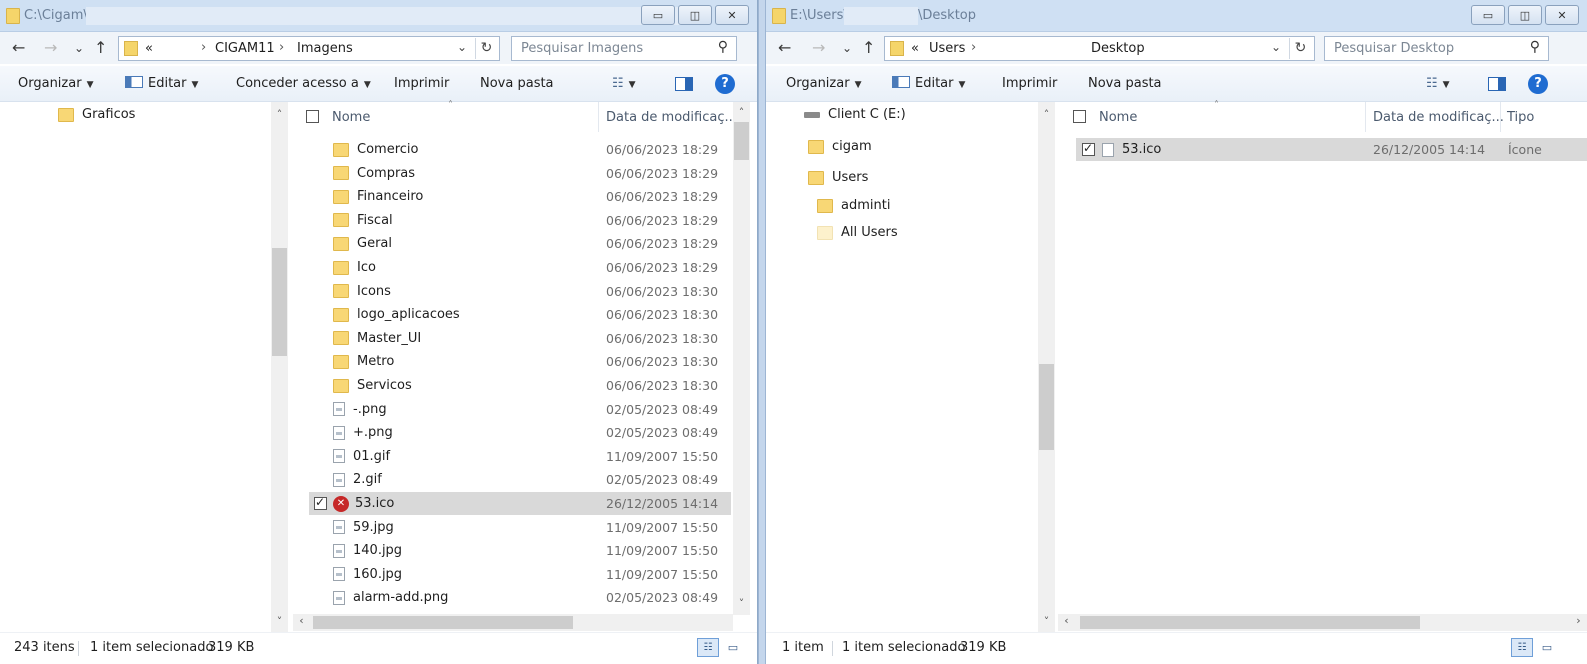 The image size is (1587, 664). Describe the element at coordinates (325, 48) in the screenshot. I see `breadcrumb-imagens: Imagens` at that location.